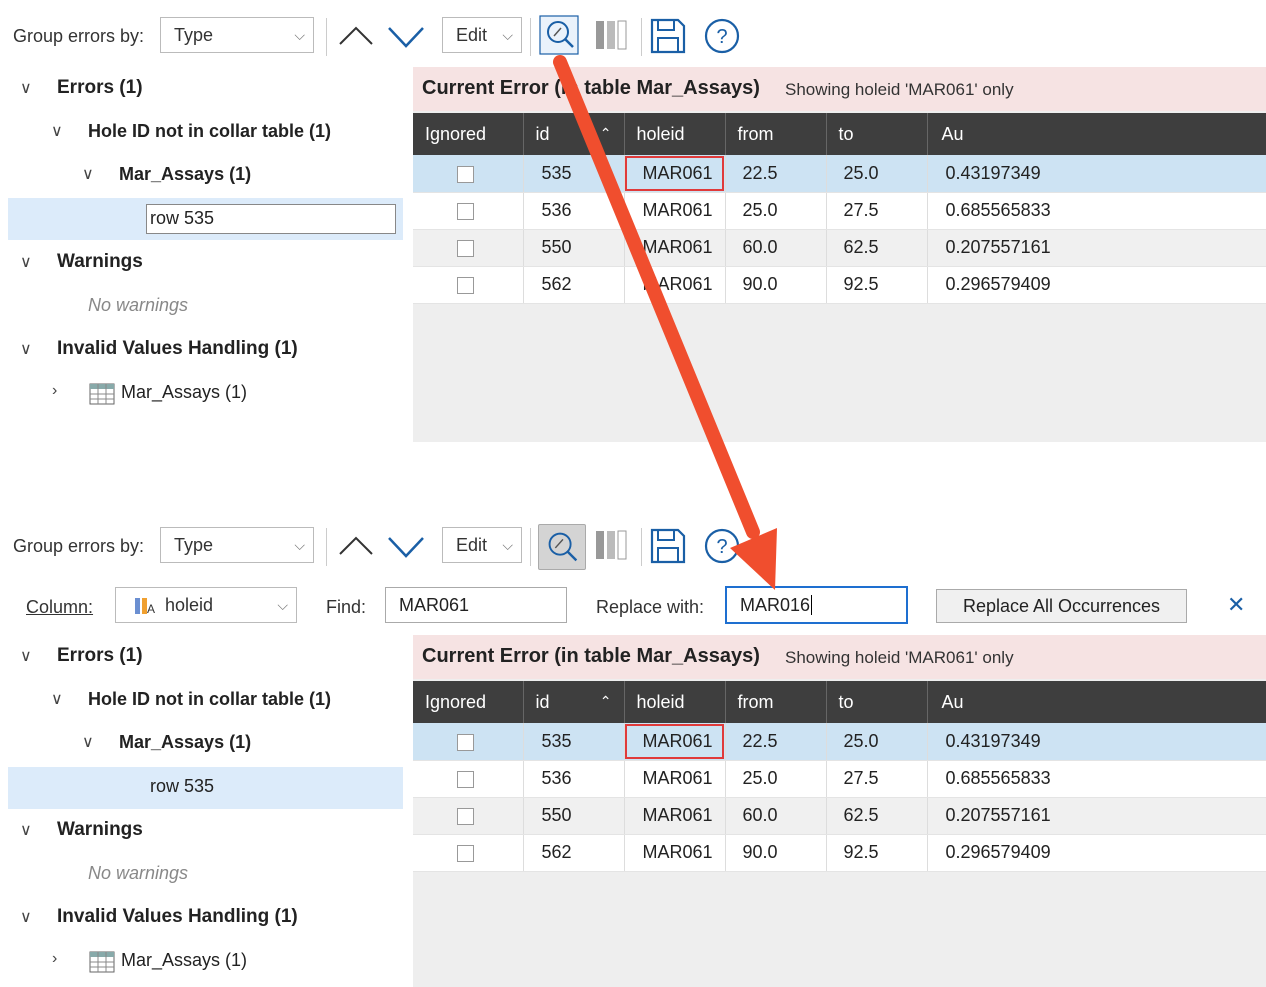 The image size is (1266, 987). I want to click on replace-all-button: Replace All Occurrences, so click(1061, 606).